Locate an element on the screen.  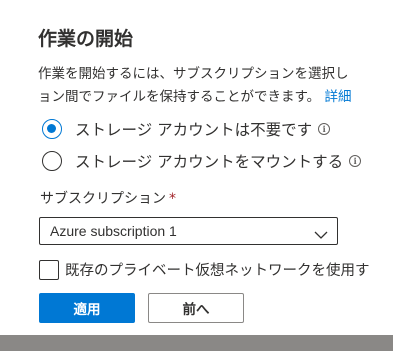
radio-no-storage is located at coordinates (52, 129).